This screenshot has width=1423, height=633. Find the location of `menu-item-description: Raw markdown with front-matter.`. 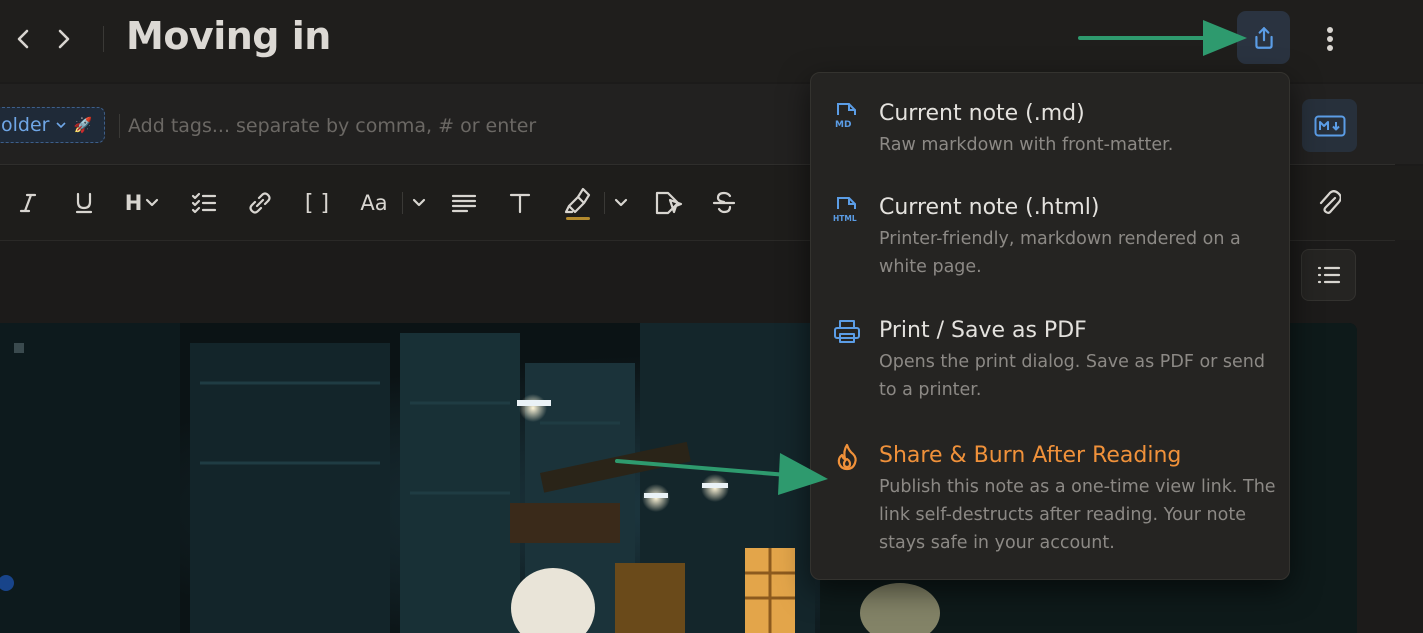

menu-item-description: Raw markdown with front-matter. is located at coordinates (1026, 145).